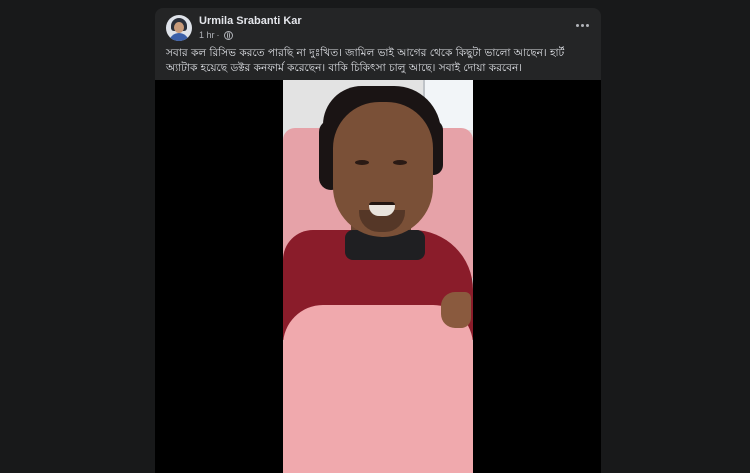 The image size is (750, 473). Describe the element at coordinates (179, 28) in the screenshot. I see `author-avatar` at that location.